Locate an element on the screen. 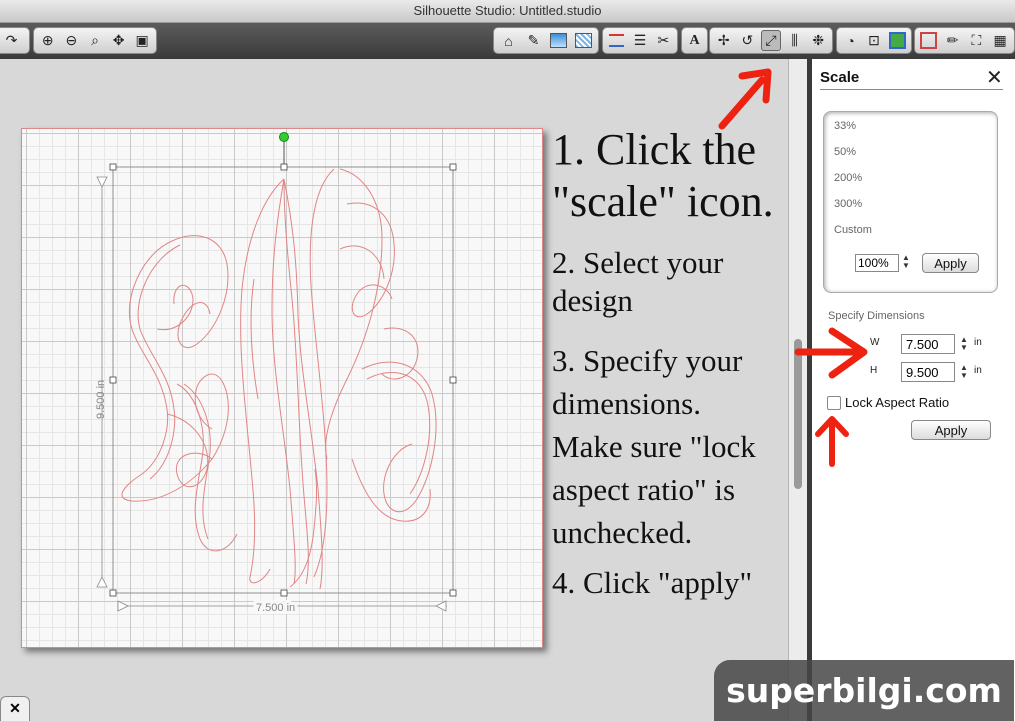 The width and height of the screenshot is (1015, 722). library-icon: ⊡ is located at coordinates (873, 40).